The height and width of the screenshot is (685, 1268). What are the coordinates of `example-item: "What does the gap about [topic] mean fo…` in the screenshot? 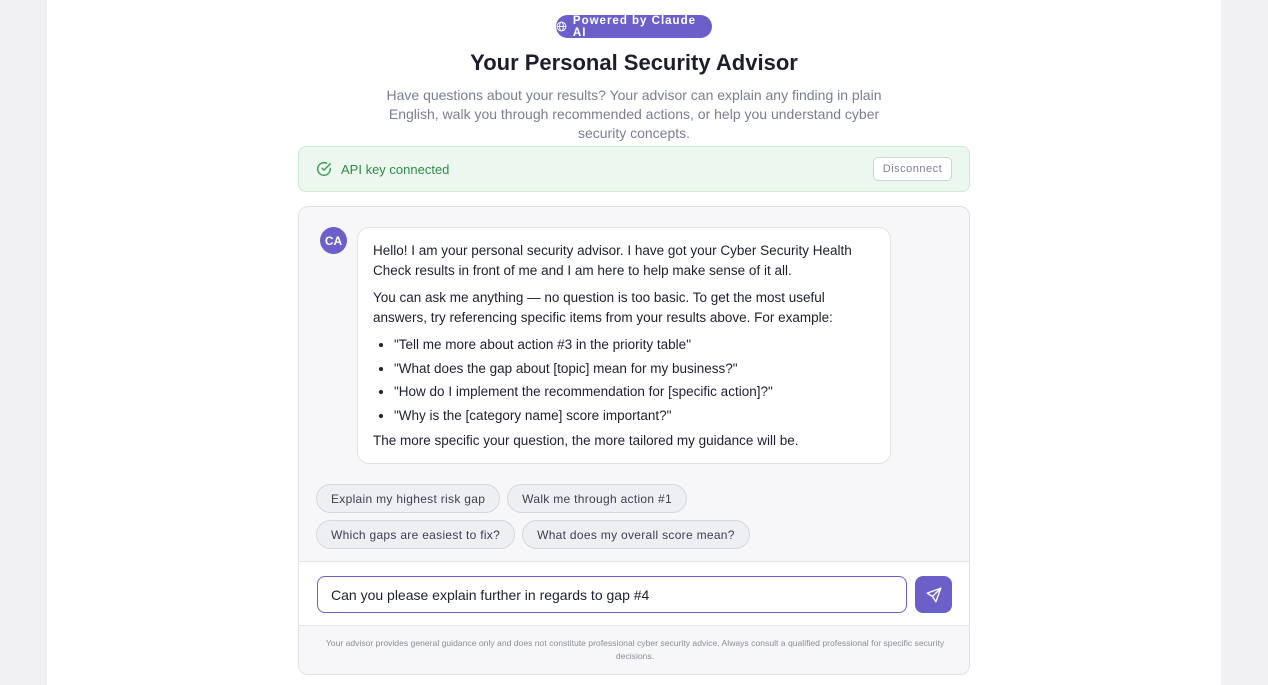 It's located at (634, 369).